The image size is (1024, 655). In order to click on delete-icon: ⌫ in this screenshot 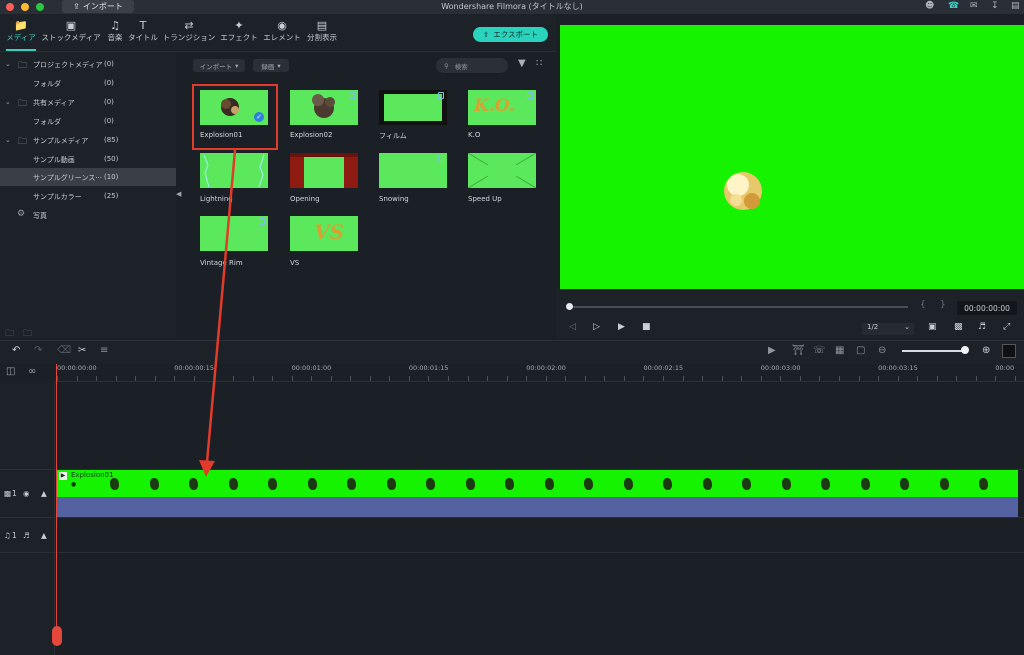, I will do `click(64, 350)`.